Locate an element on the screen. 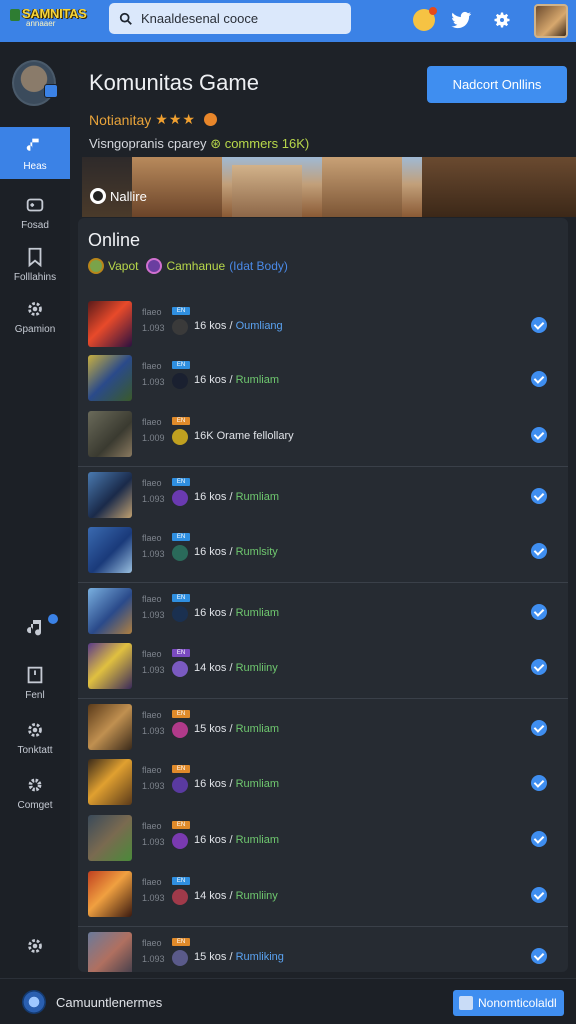  online-filter: Vapot Camhanue (Idat Body) is located at coordinates (188, 266).